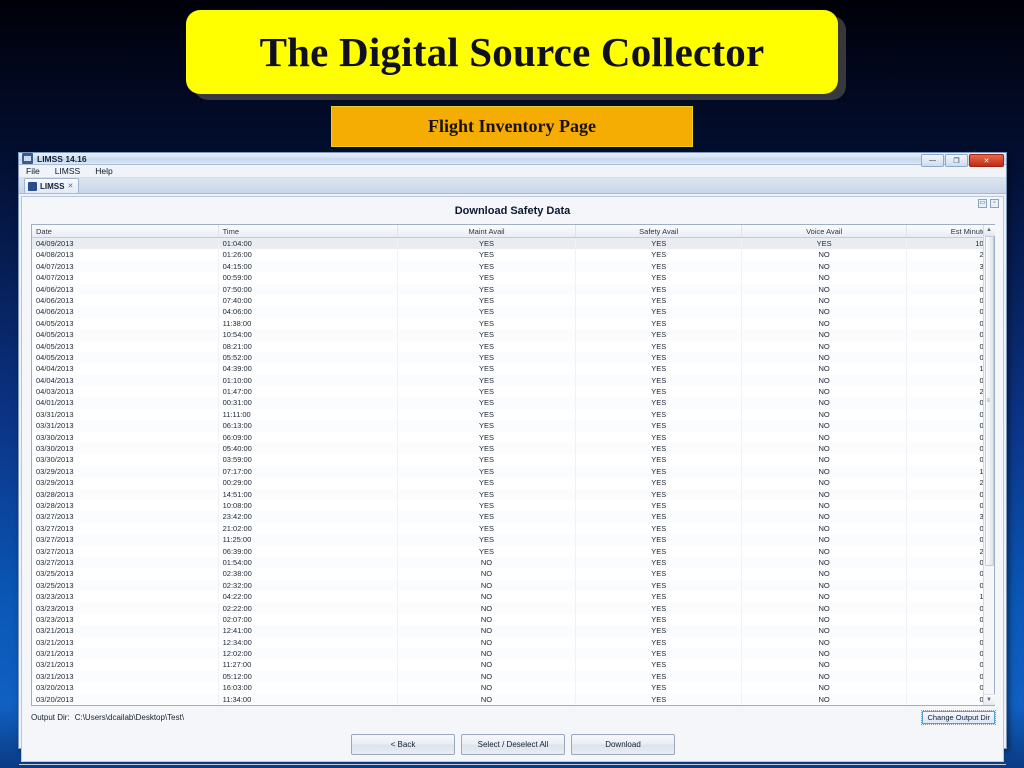 The image size is (1024, 768). I want to click on table-row: 03/27/201323:42:00YESYESNO3.1, so click(513, 517).